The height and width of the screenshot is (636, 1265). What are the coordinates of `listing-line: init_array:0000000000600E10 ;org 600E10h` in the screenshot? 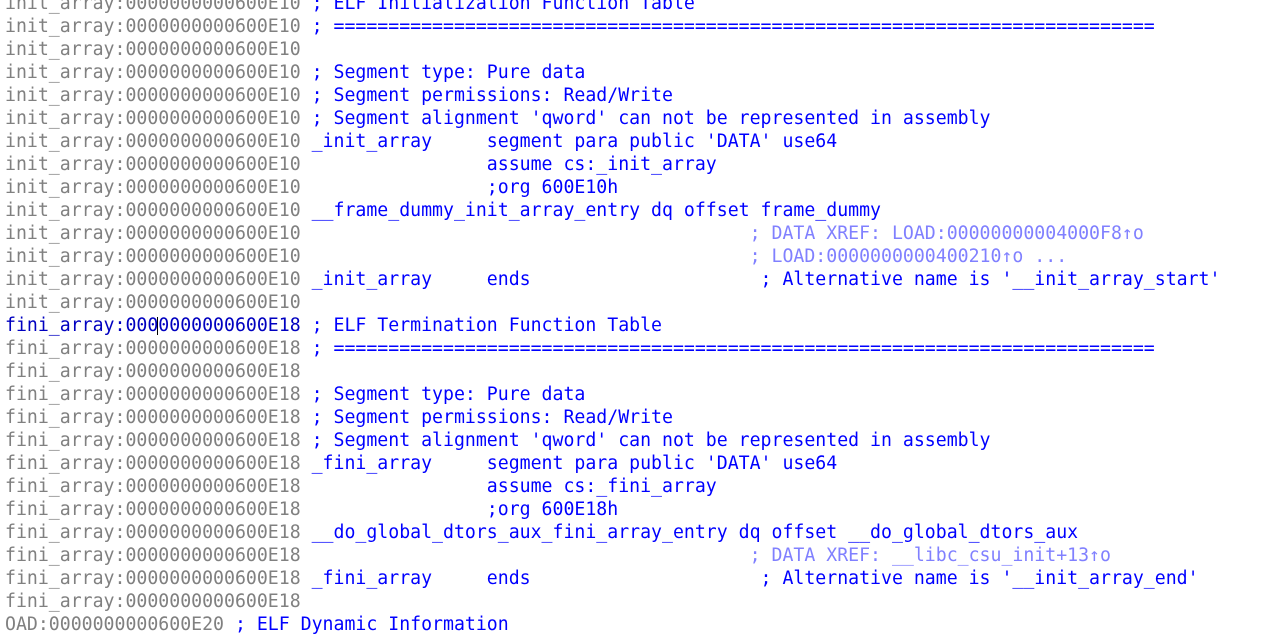 It's located at (632, 187).